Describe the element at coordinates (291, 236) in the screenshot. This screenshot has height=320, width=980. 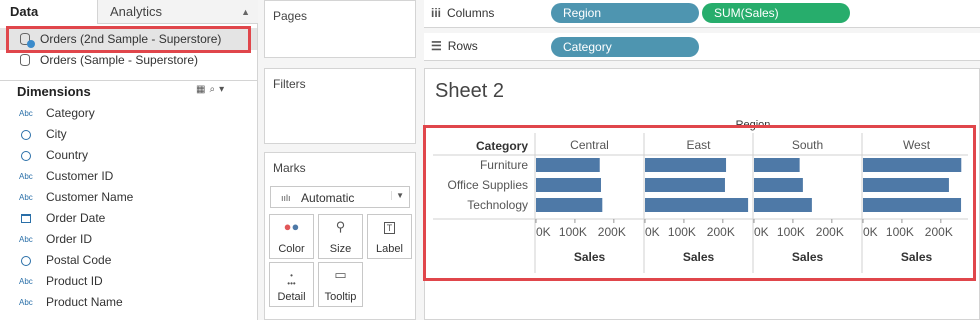
I see `color-button: ●● Color` at that location.